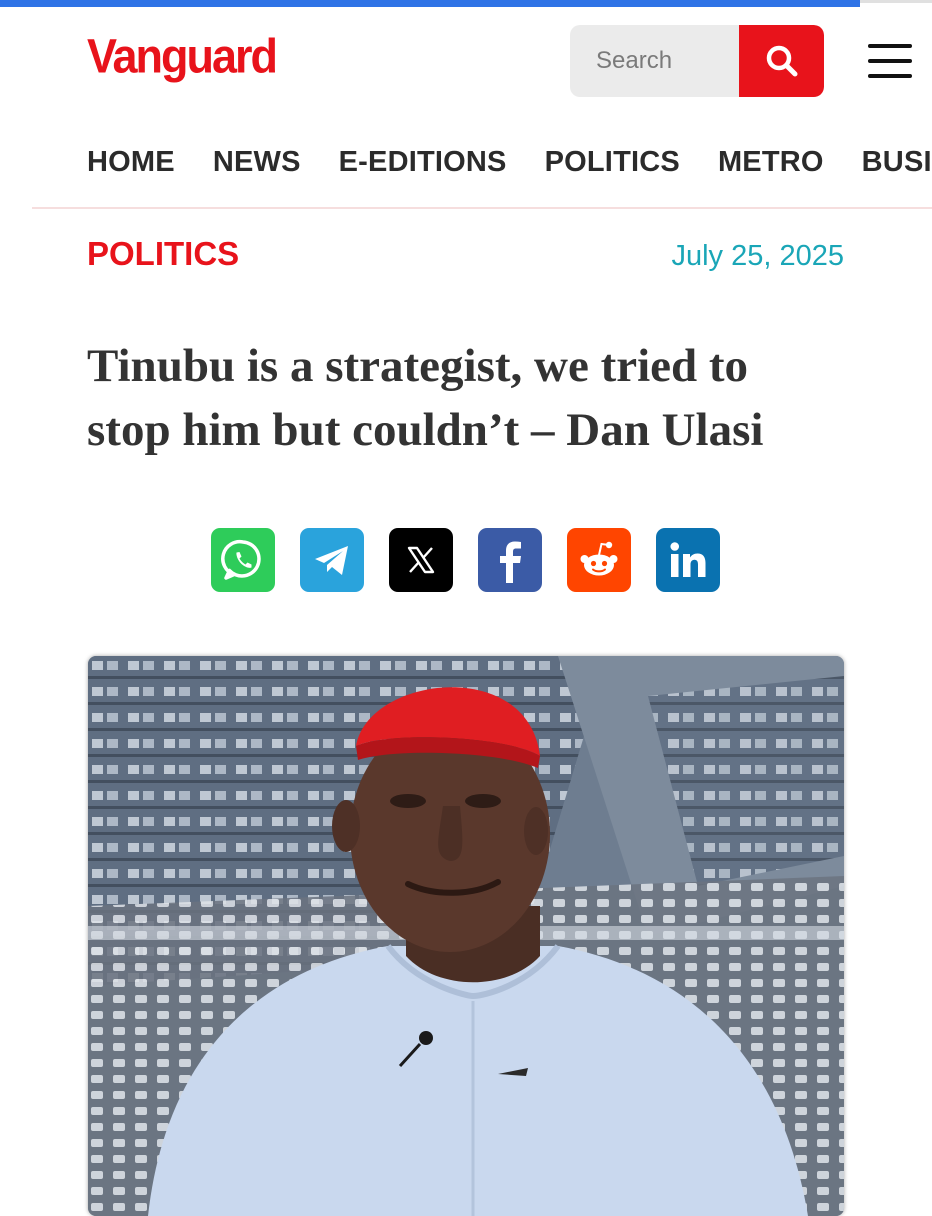 The height and width of the screenshot is (1216, 932). Describe the element at coordinates (163, 254) in the screenshot. I see `article-category: POLITICS` at that location.